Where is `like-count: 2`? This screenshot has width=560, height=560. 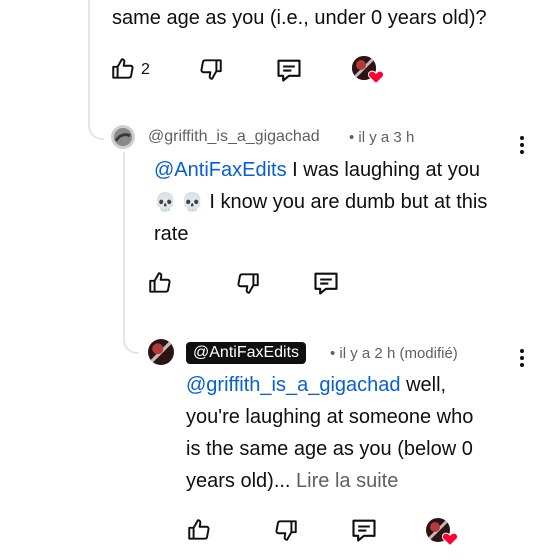
like-count: 2 is located at coordinates (145, 69).